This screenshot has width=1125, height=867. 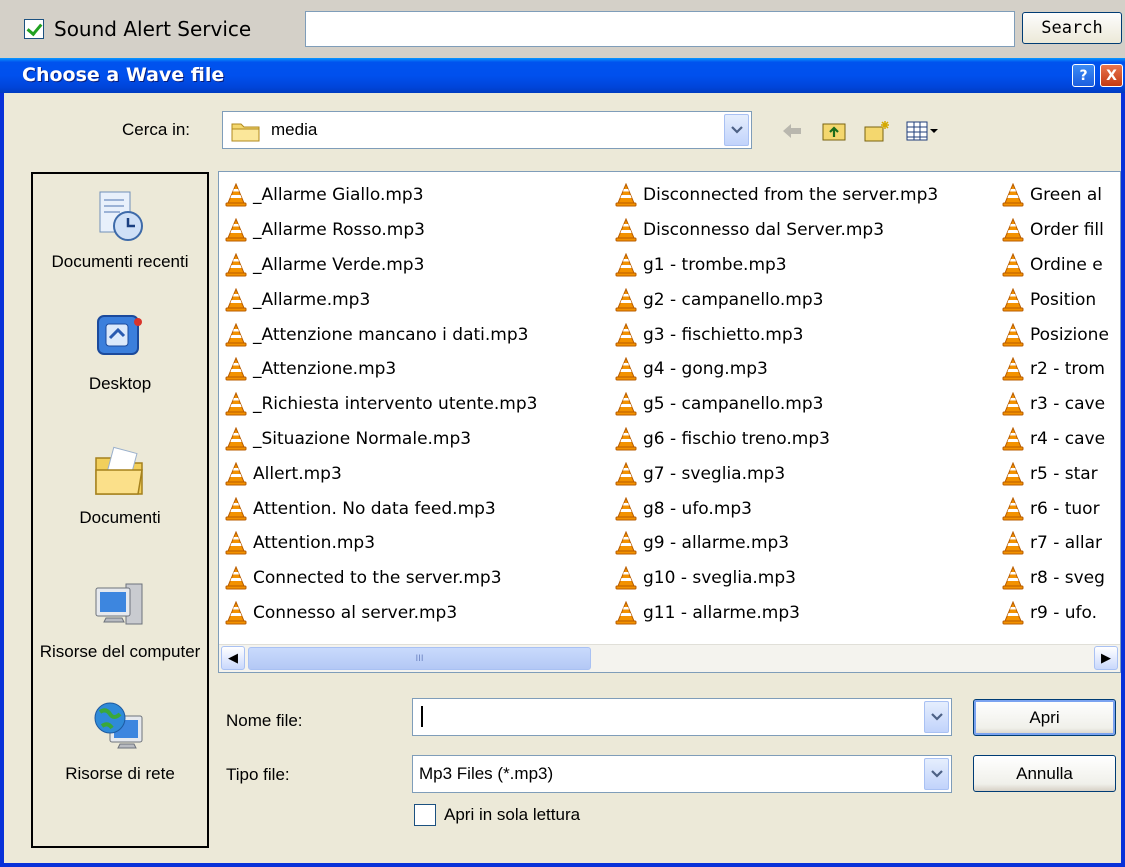 I want to click on file-item: Allert.mp3, so click(x=381, y=473).